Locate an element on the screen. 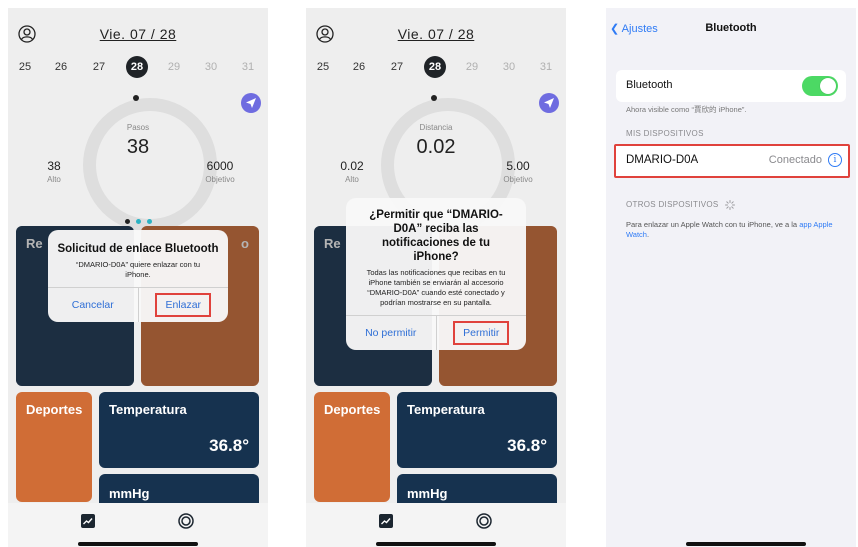 This screenshot has width=858, height=547. device-status: Conectado is located at coordinates (795, 160).